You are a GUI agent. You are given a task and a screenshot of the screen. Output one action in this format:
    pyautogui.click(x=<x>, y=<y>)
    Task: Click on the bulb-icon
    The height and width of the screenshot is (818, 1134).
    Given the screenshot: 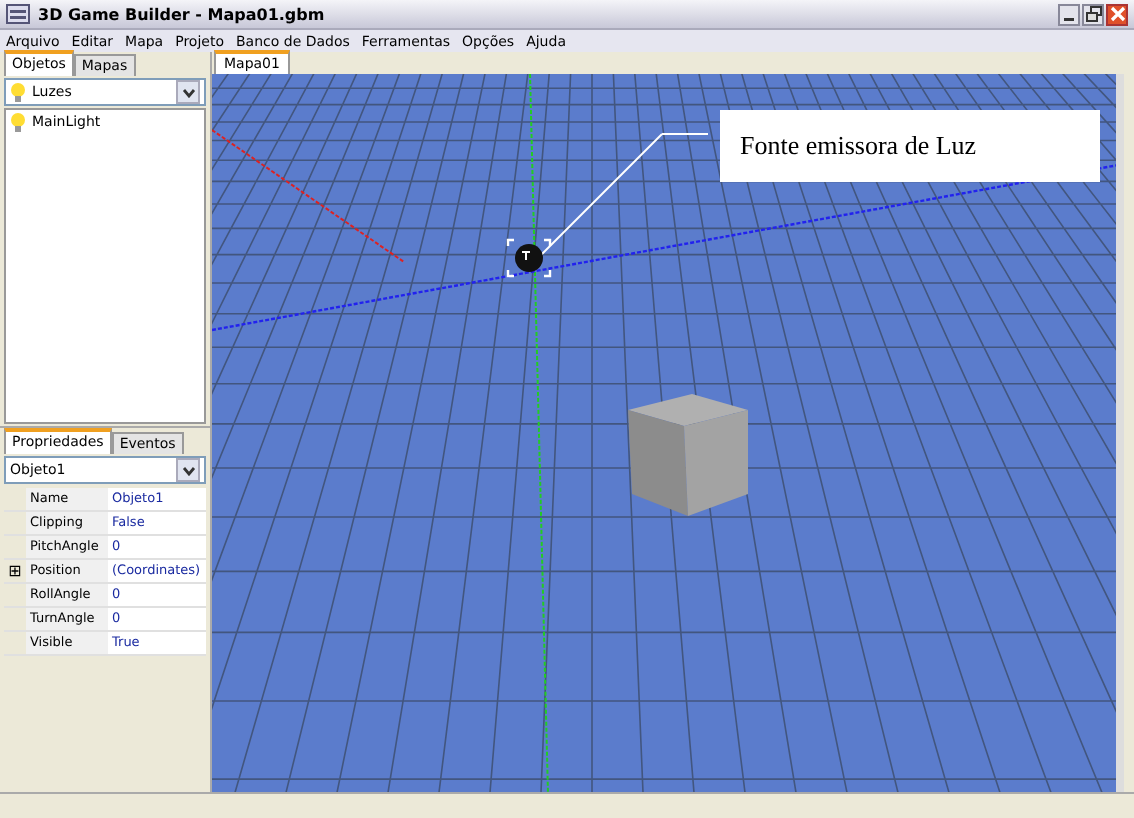 What is the action you would take?
    pyautogui.click(x=18, y=92)
    